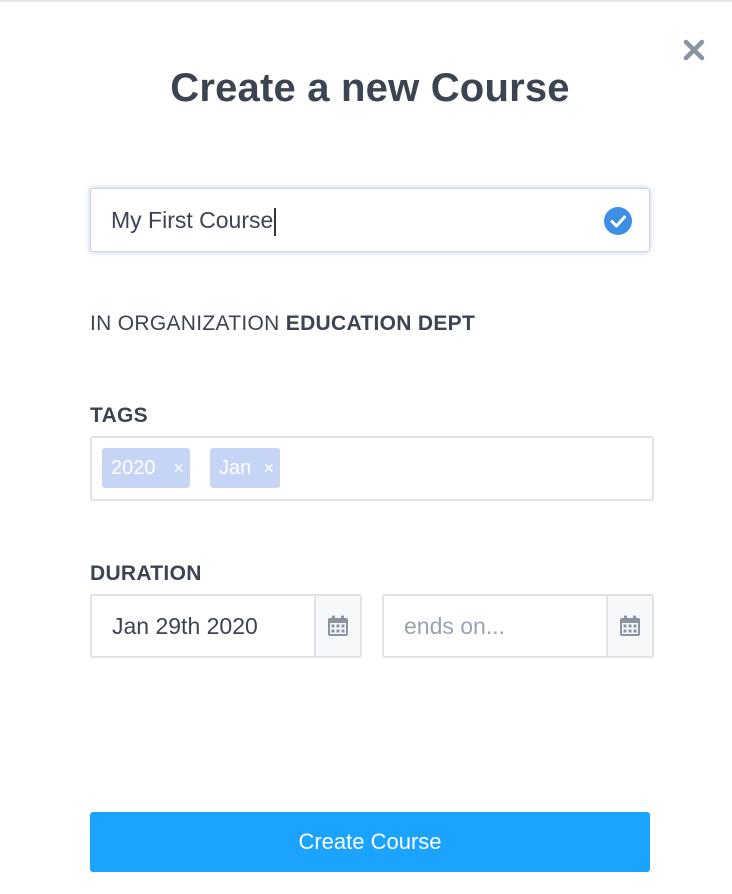  I want to click on end-date-input, so click(499, 626).